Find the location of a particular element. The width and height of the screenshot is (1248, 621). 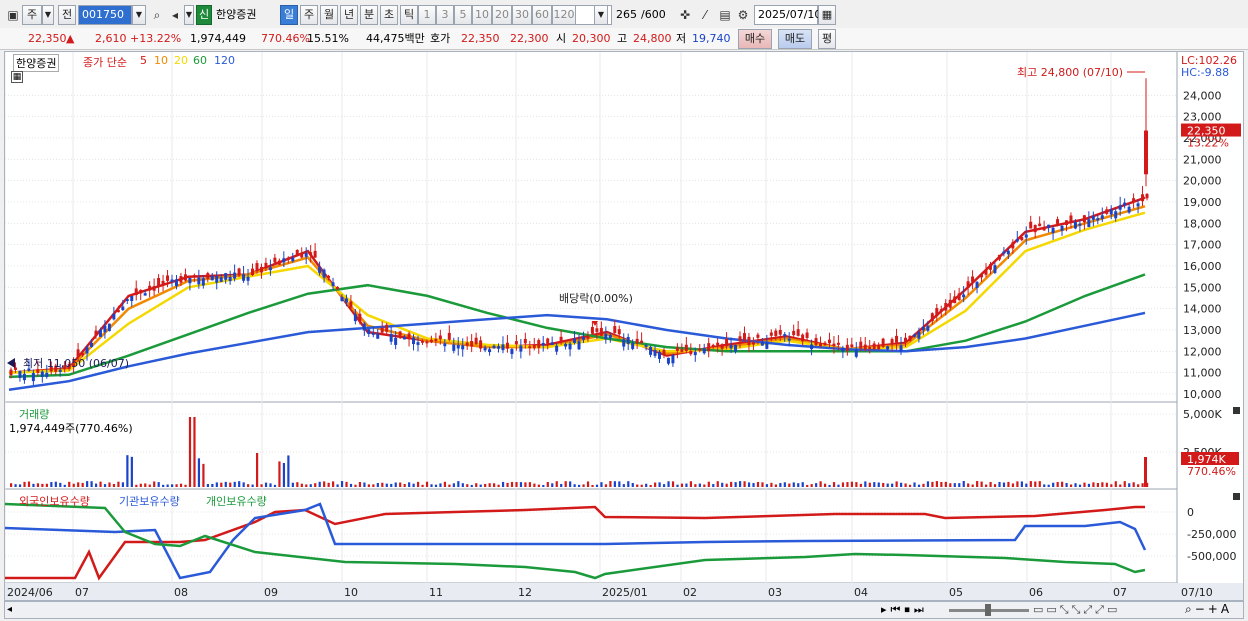

tab-5: 초 is located at coordinates (389, 15).